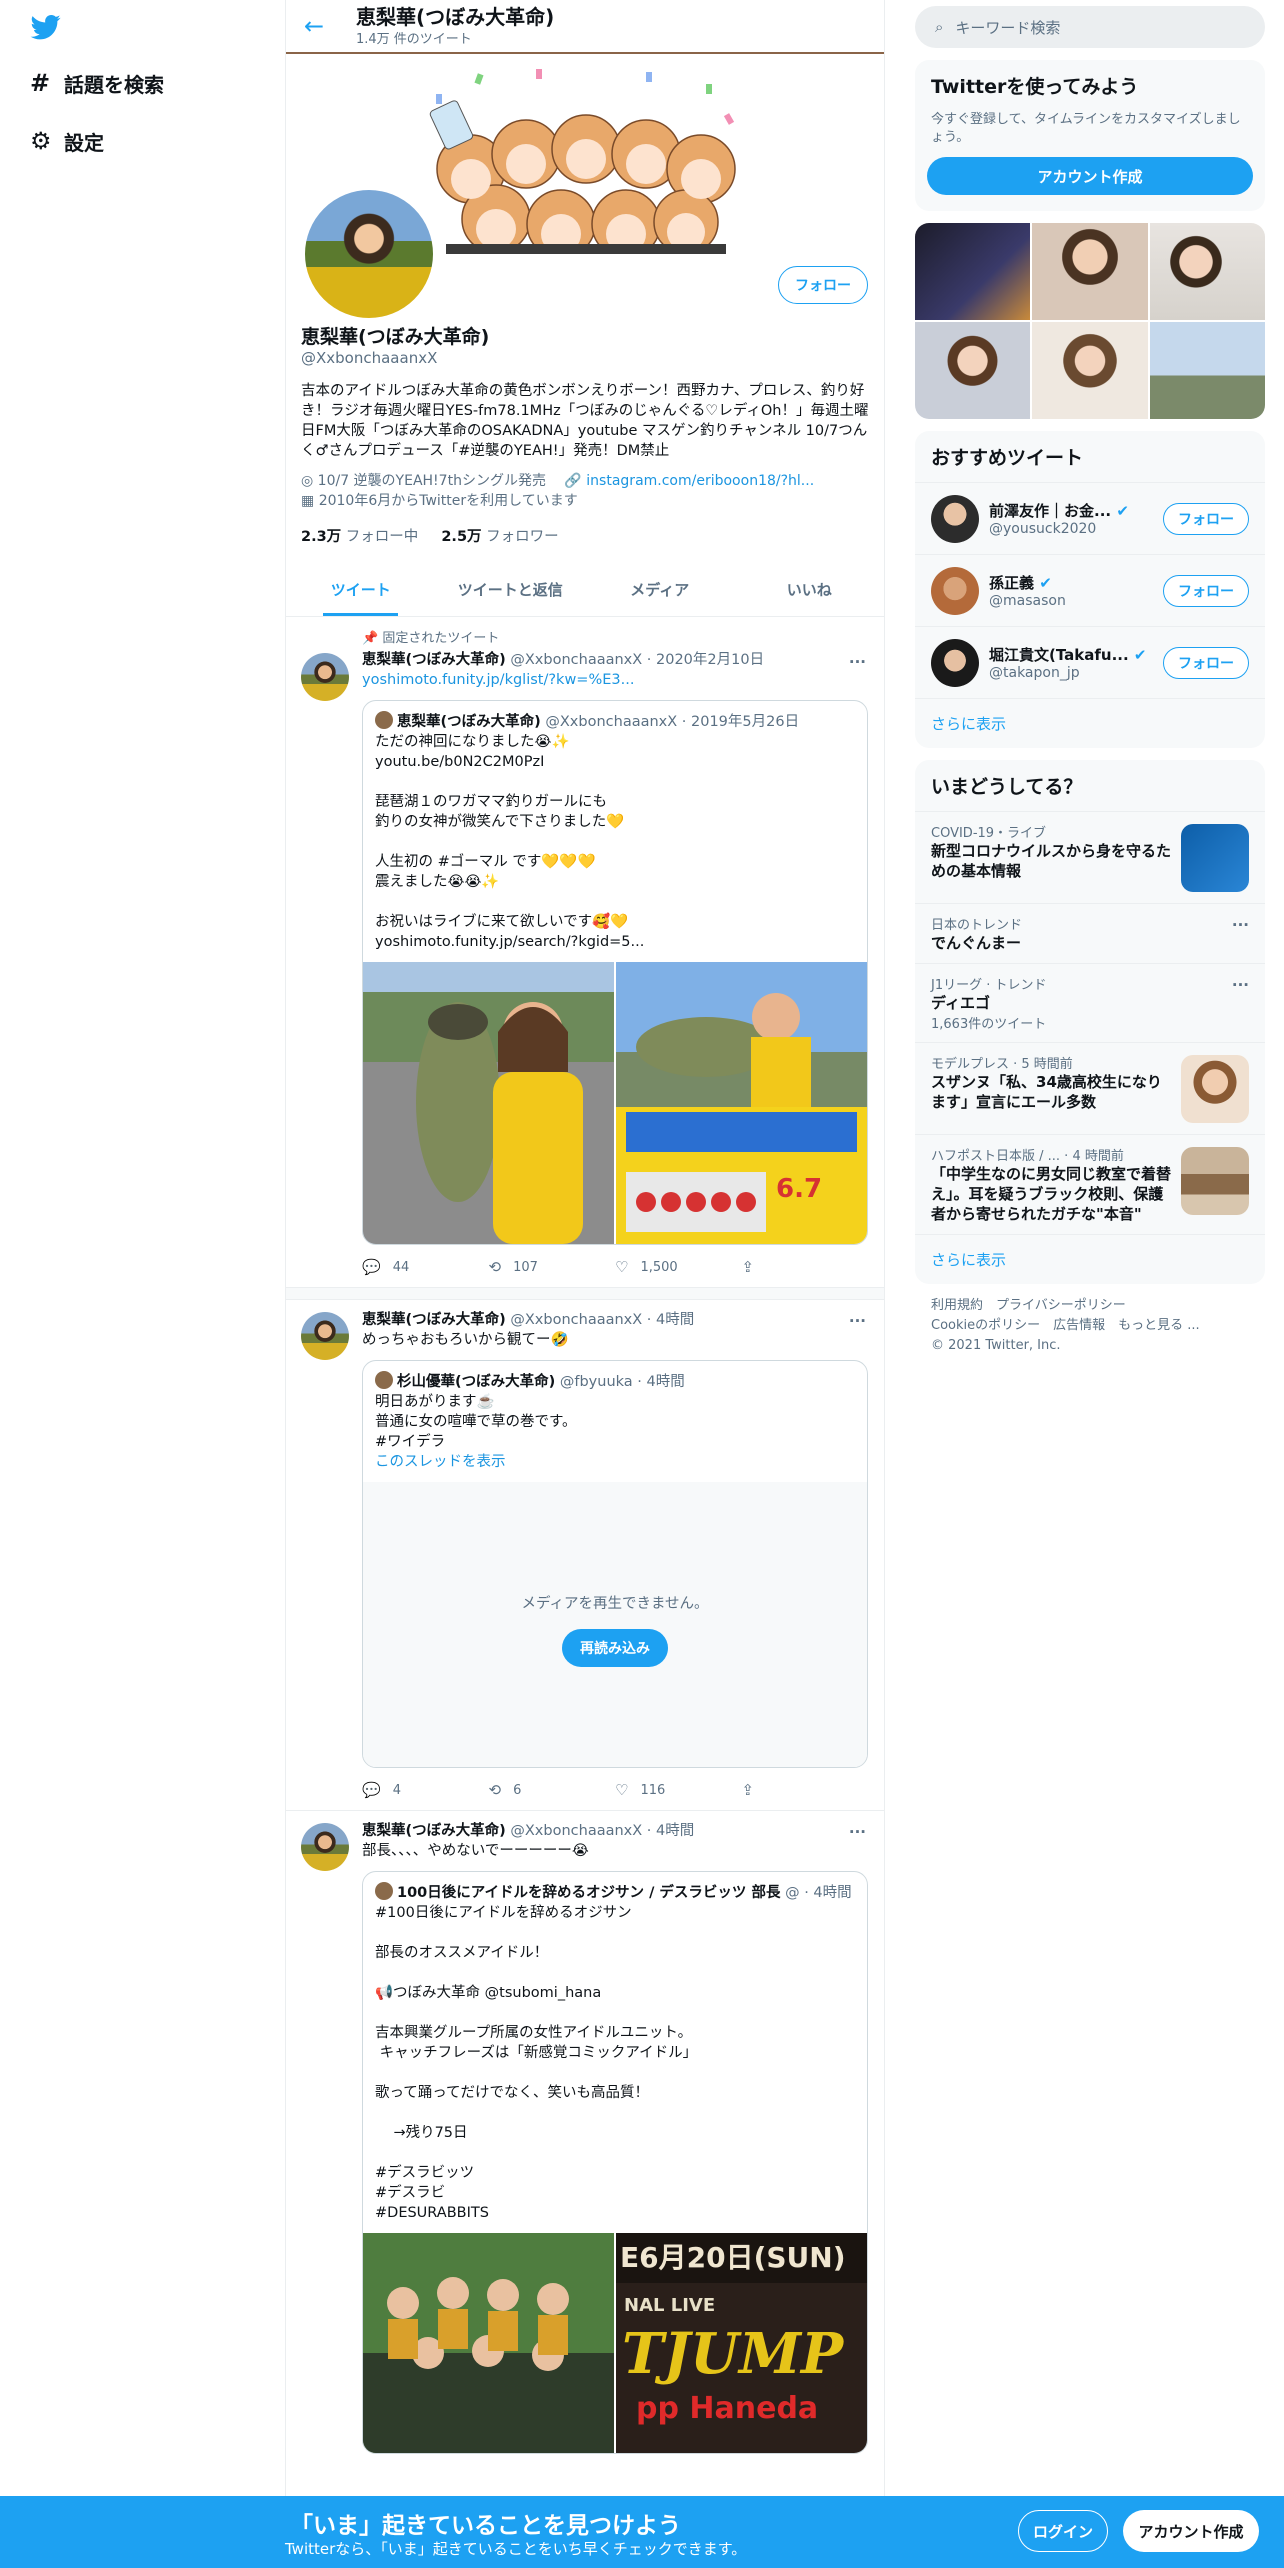 The image size is (1284, 2568). What do you see at coordinates (1090, 1002) in the screenshot?
I see `trend-item: J1リーグ · トレンド ディエゴ 1,663件のツイート ···` at bounding box center [1090, 1002].